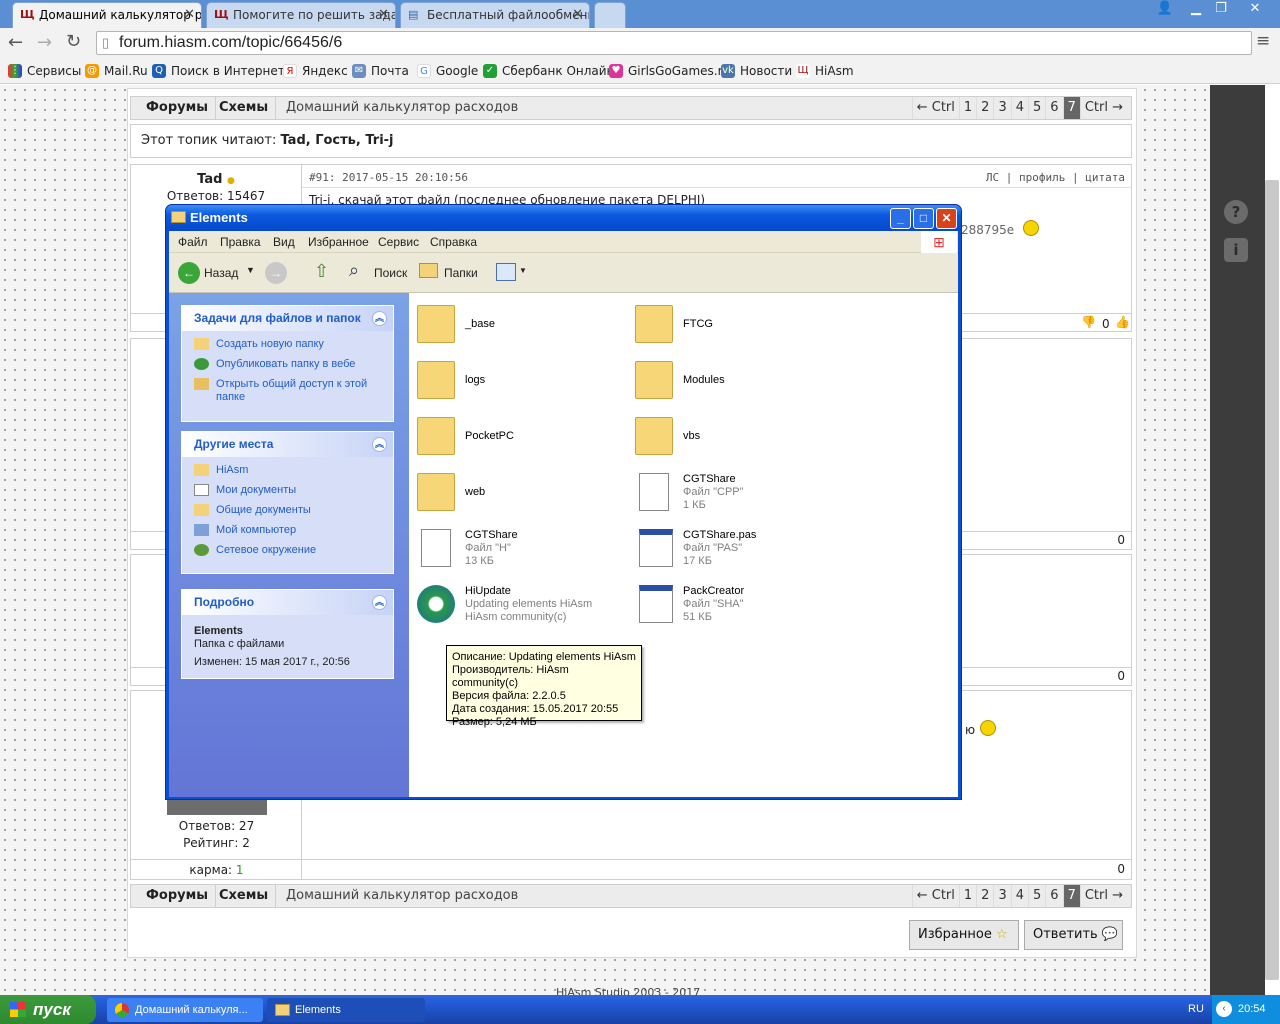 Image resolution: width=1280 pixels, height=1024 pixels. What do you see at coordinates (522, 325) in the screenshot?
I see `folder-item: _base` at bounding box center [522, 325].